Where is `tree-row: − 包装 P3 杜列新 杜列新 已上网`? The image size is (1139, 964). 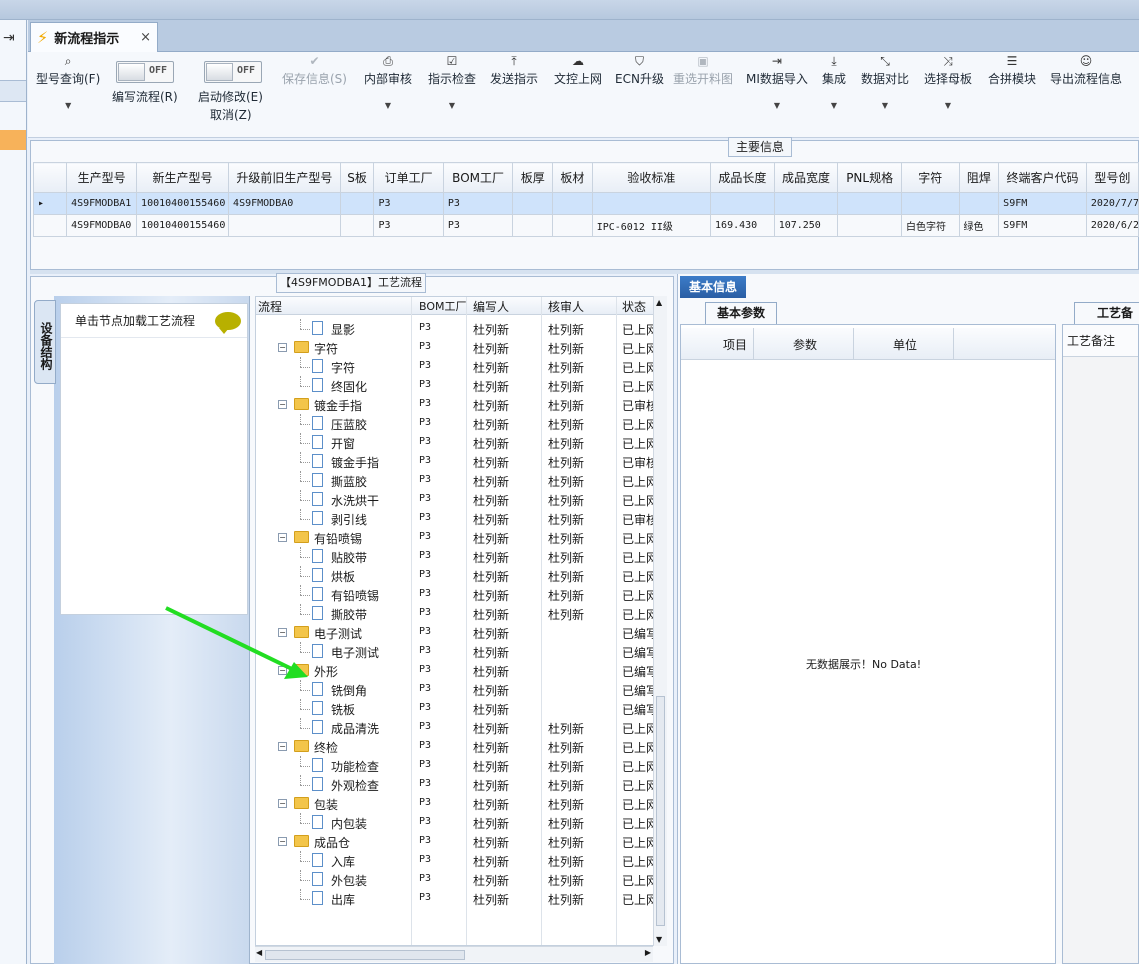
tree-row: − 包装 P3 杜列新 杜列新 已上网 is located at coordinates (456, 803).